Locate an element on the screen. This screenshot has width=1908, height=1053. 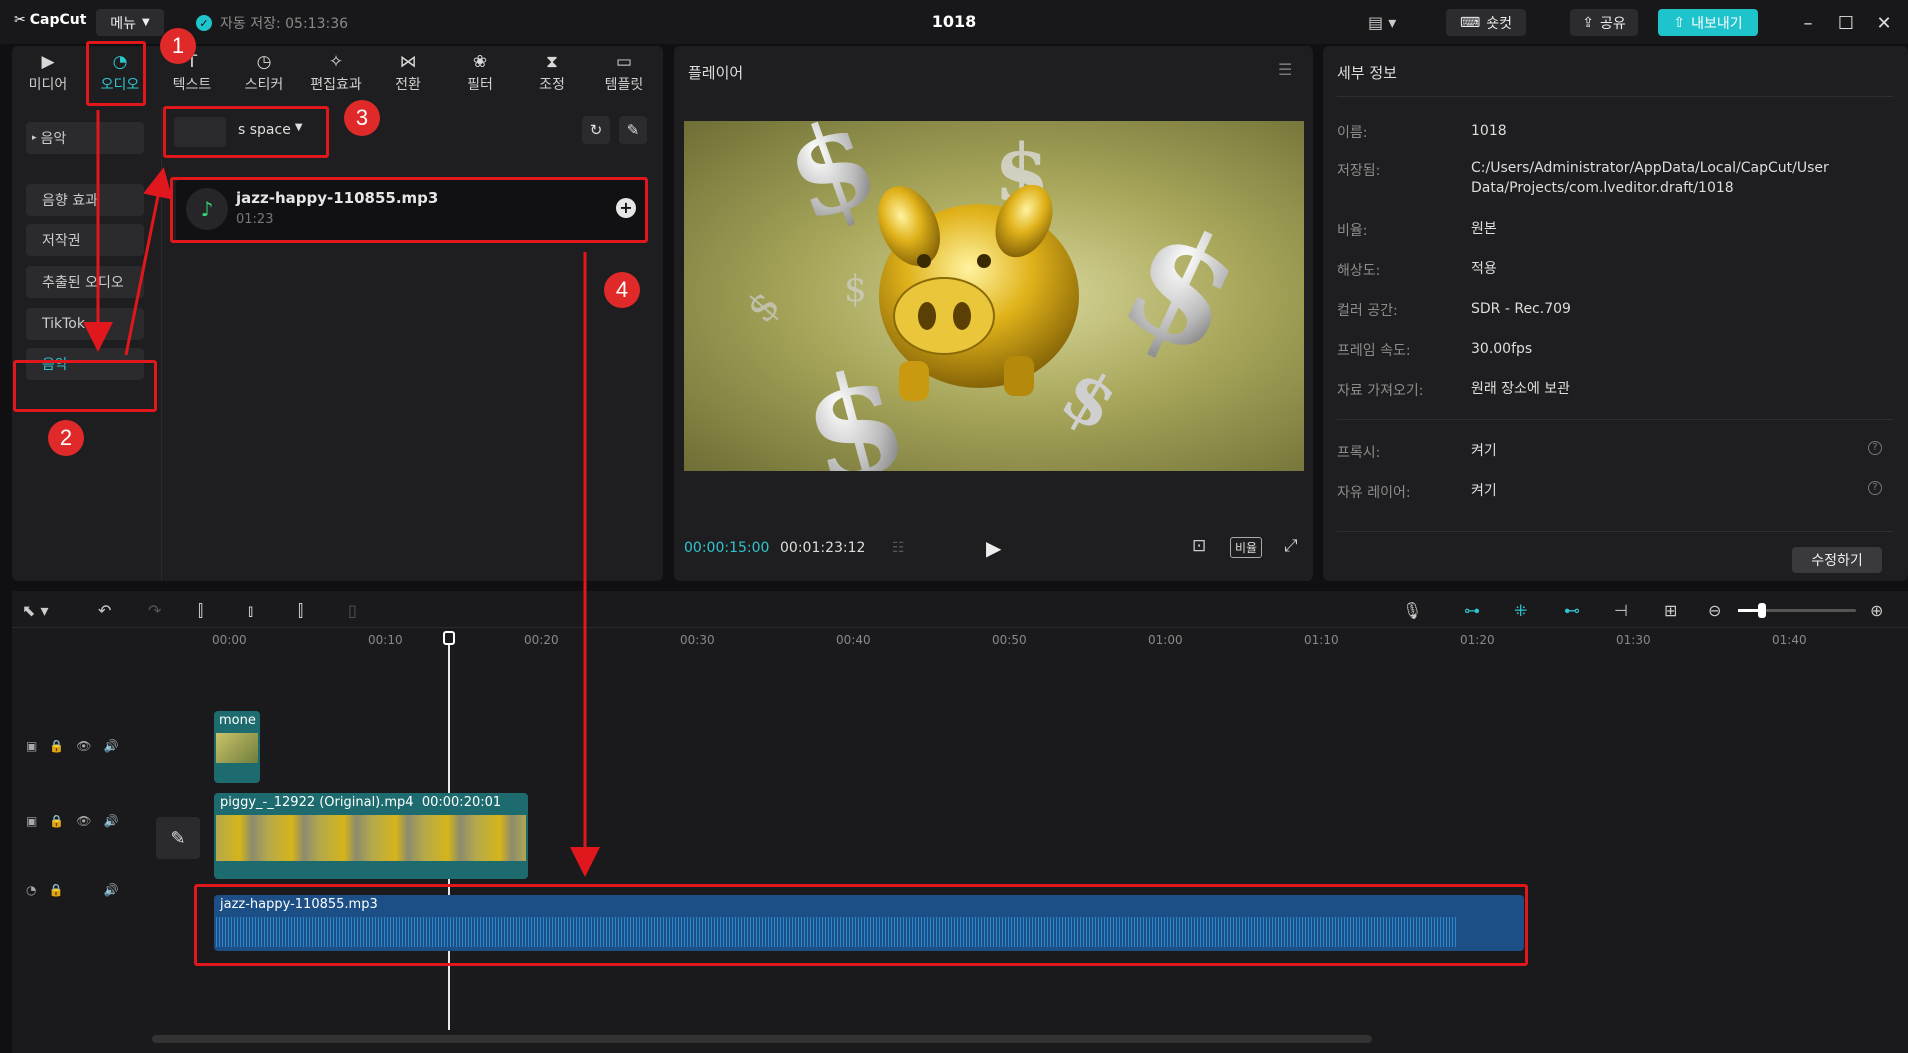
sidebar-item-music: ▸ 음악 is located at coordinates (85, 138).